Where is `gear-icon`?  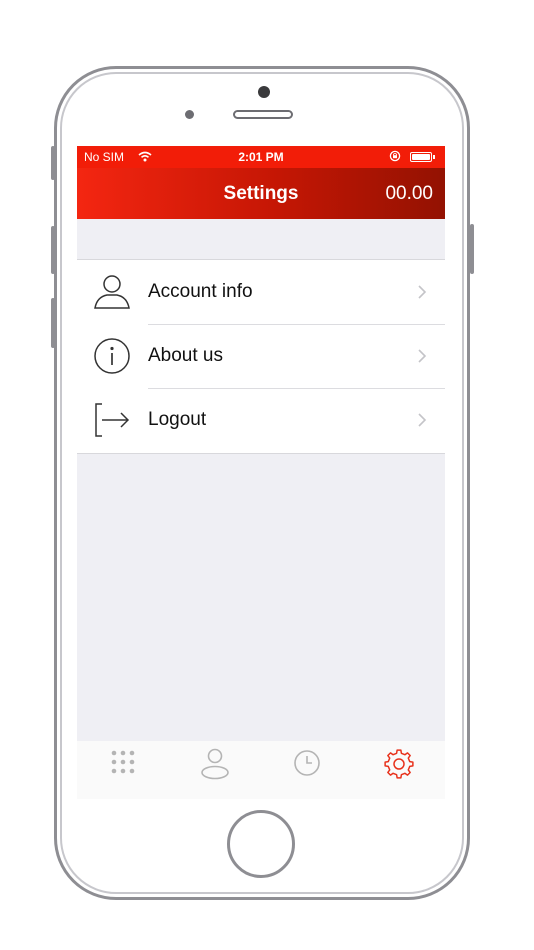 gear-icon is located at coordinates (399, 764).